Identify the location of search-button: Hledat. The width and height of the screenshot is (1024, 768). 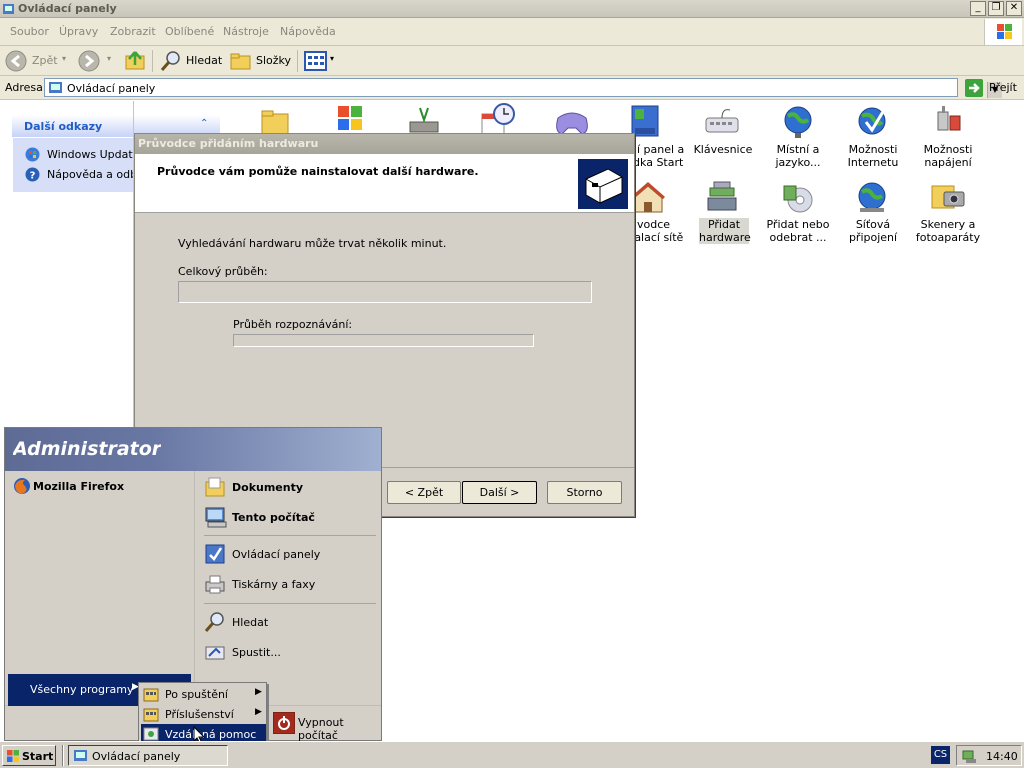
(191, 61).